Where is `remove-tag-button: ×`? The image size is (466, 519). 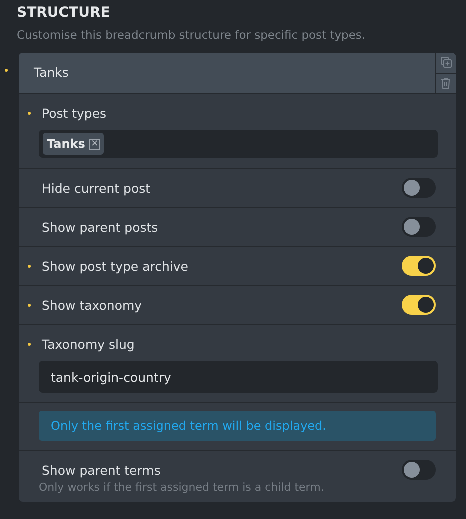 remove-tag-button: × is located at coordinates (94, 144).